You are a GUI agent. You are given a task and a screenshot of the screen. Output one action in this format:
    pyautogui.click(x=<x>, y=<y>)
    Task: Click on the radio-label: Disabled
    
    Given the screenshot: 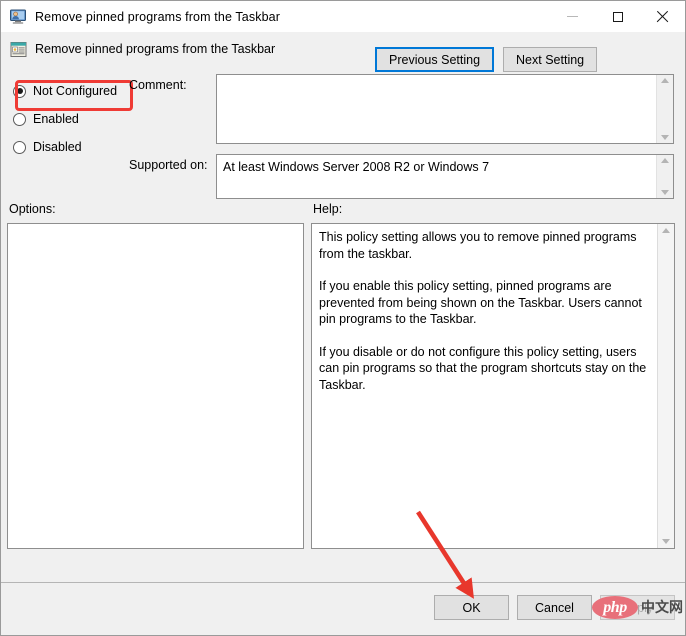 What is the action you would take?
    pyautogui.click(x=57, y=147)
    